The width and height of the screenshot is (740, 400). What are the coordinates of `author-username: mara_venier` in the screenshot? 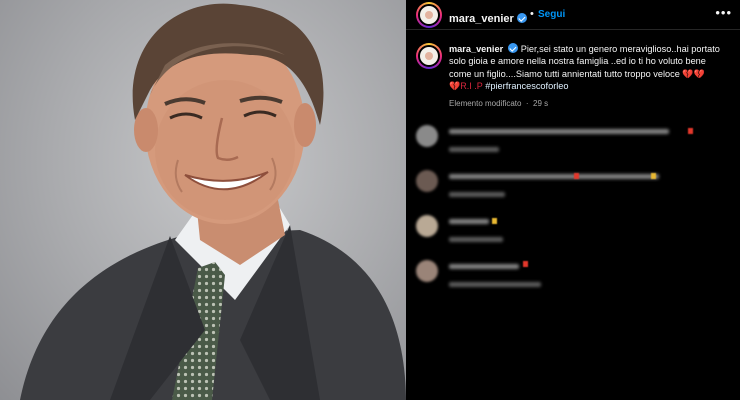 It's located at (481, 19).